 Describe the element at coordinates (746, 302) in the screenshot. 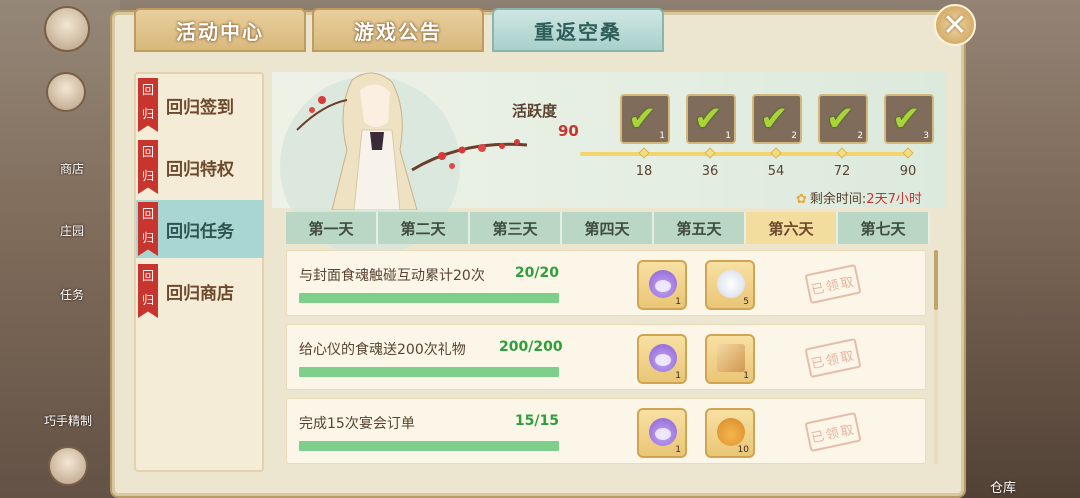

I see `reward-qty: 5` at that location.